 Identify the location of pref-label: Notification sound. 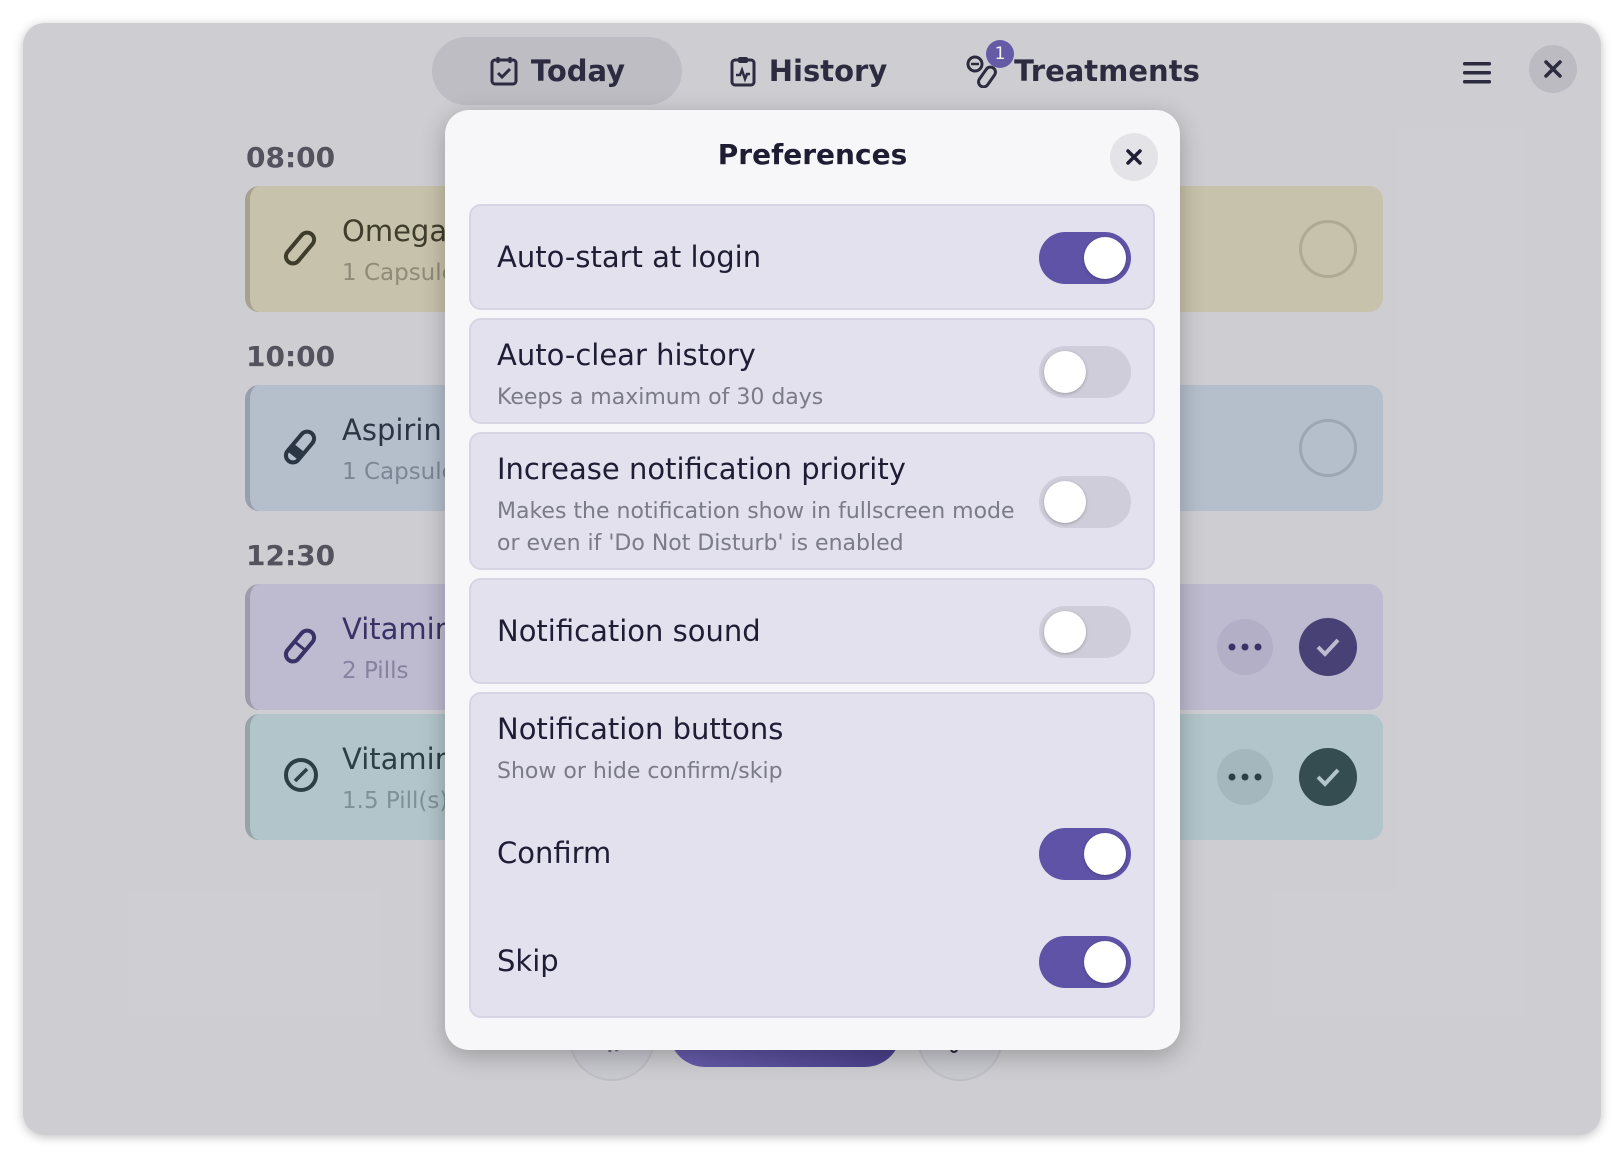
(629, 631).